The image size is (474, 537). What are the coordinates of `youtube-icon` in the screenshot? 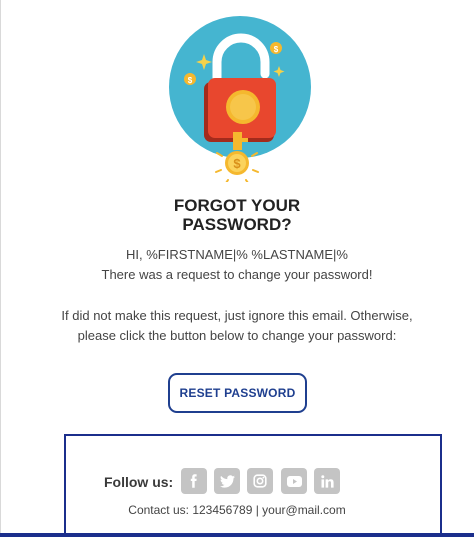 It's located at (294, 481).